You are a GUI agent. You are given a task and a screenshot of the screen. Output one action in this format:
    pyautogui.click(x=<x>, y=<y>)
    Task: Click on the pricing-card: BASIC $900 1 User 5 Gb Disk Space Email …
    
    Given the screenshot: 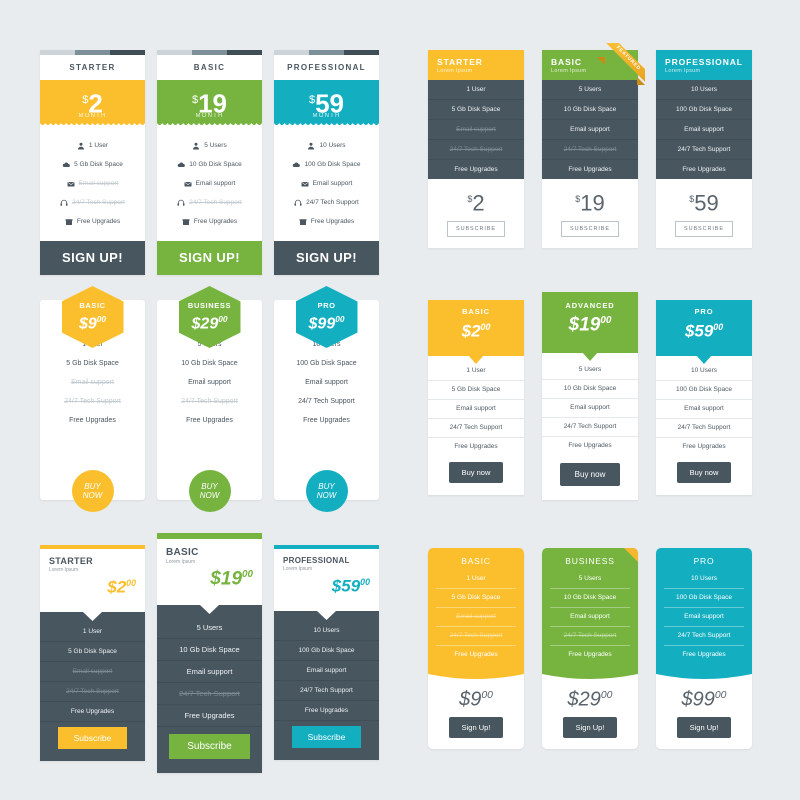 What is the action you would take?
    pyautogui.click(x=92, y=399)
    